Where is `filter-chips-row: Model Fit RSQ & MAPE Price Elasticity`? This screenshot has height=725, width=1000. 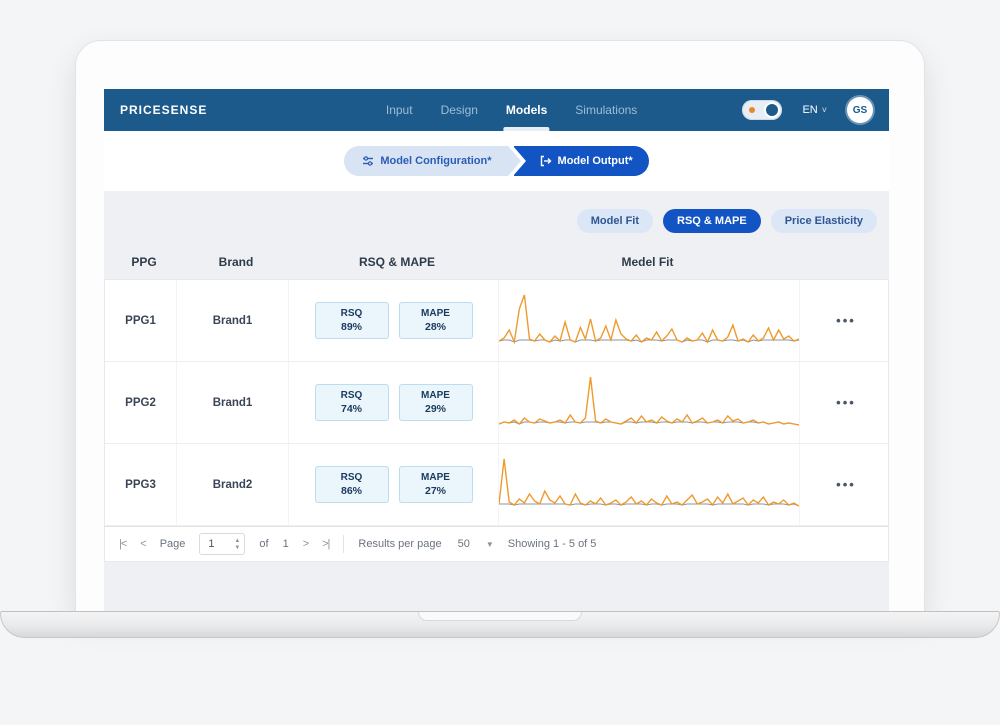
filter-chips-row: Model Fit RSQ & MAPE Price Elasticity is located at coordinates (496, 212).